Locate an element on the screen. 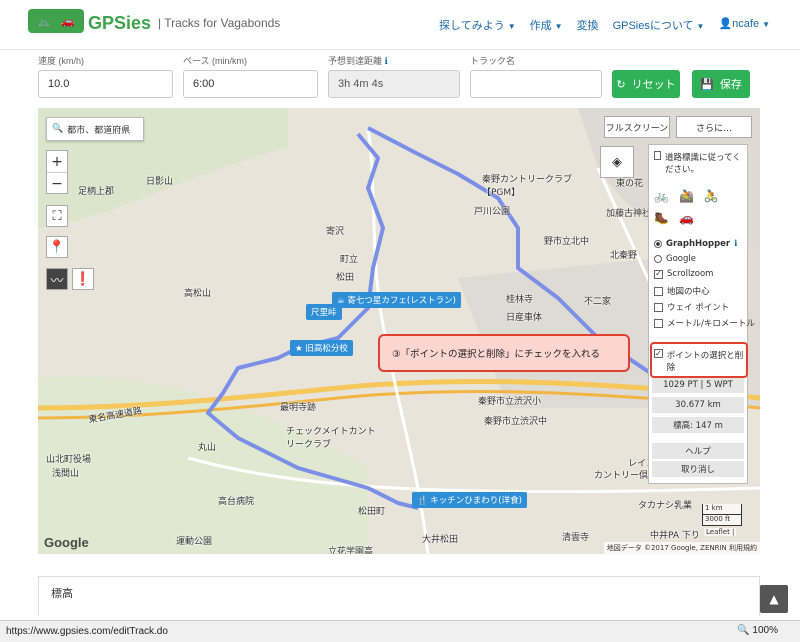 Image resolution: width=800 pixels, height=642 pixels. menu-user: 👤ncafe ▼ is located at coordinates (744, 25).